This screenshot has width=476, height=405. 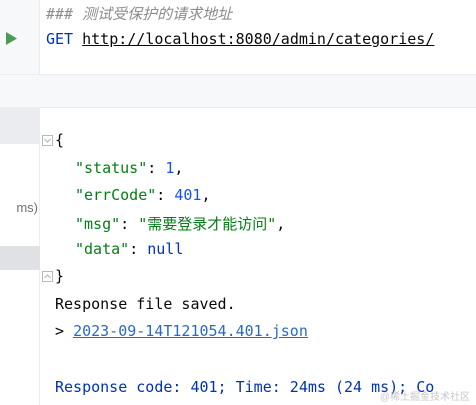 What do you see at coordinates (60, 39) in the screenshot?
I see `request-method: GET` at bounding box center [60, 39].